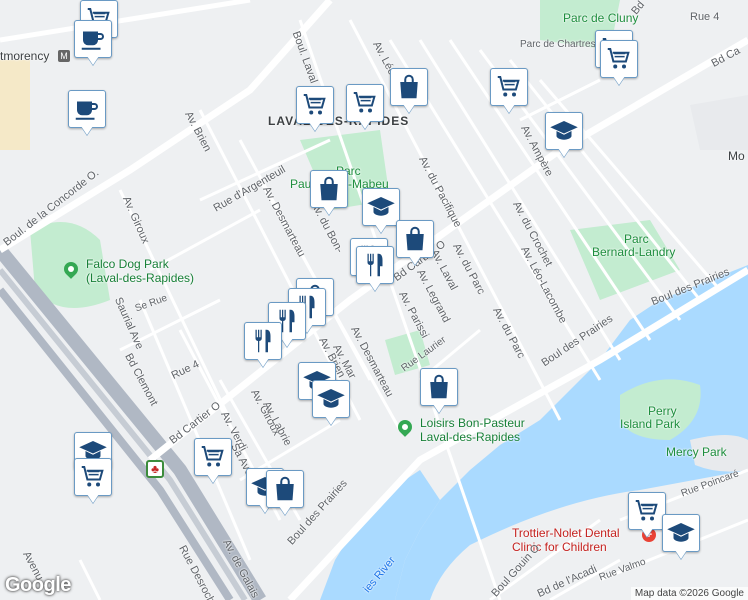  What do you see at coordinates (64, 56) in the screenshot?
I see `metro-icon: M` at bounding box center [64, 56].